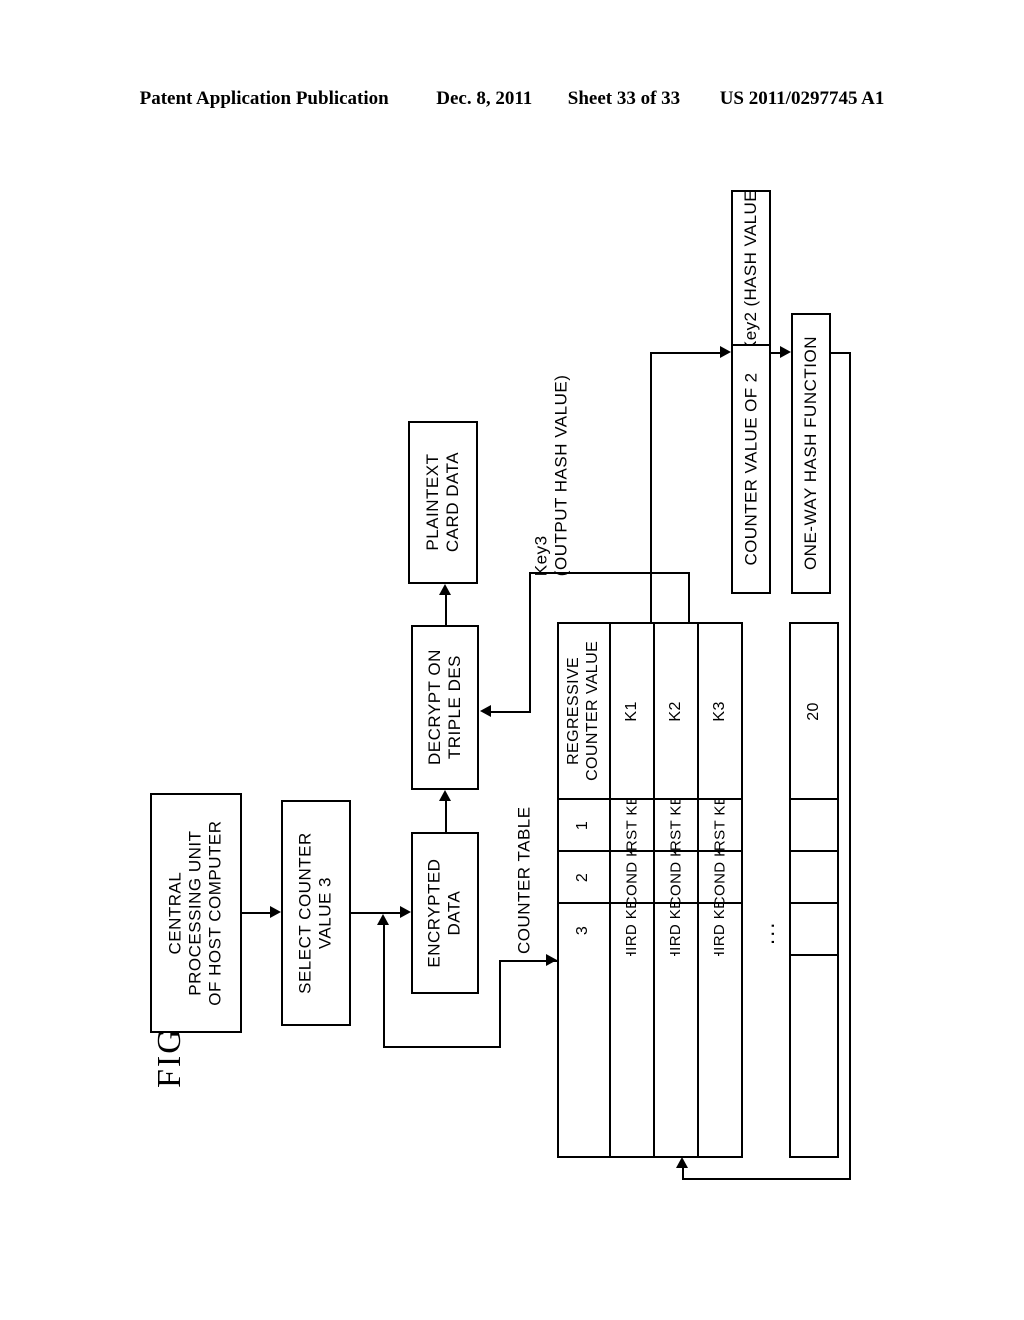  I want to click on decrypt-triple-des-box: DECRYPT ON TRIPLE DES, so click(445, 707).